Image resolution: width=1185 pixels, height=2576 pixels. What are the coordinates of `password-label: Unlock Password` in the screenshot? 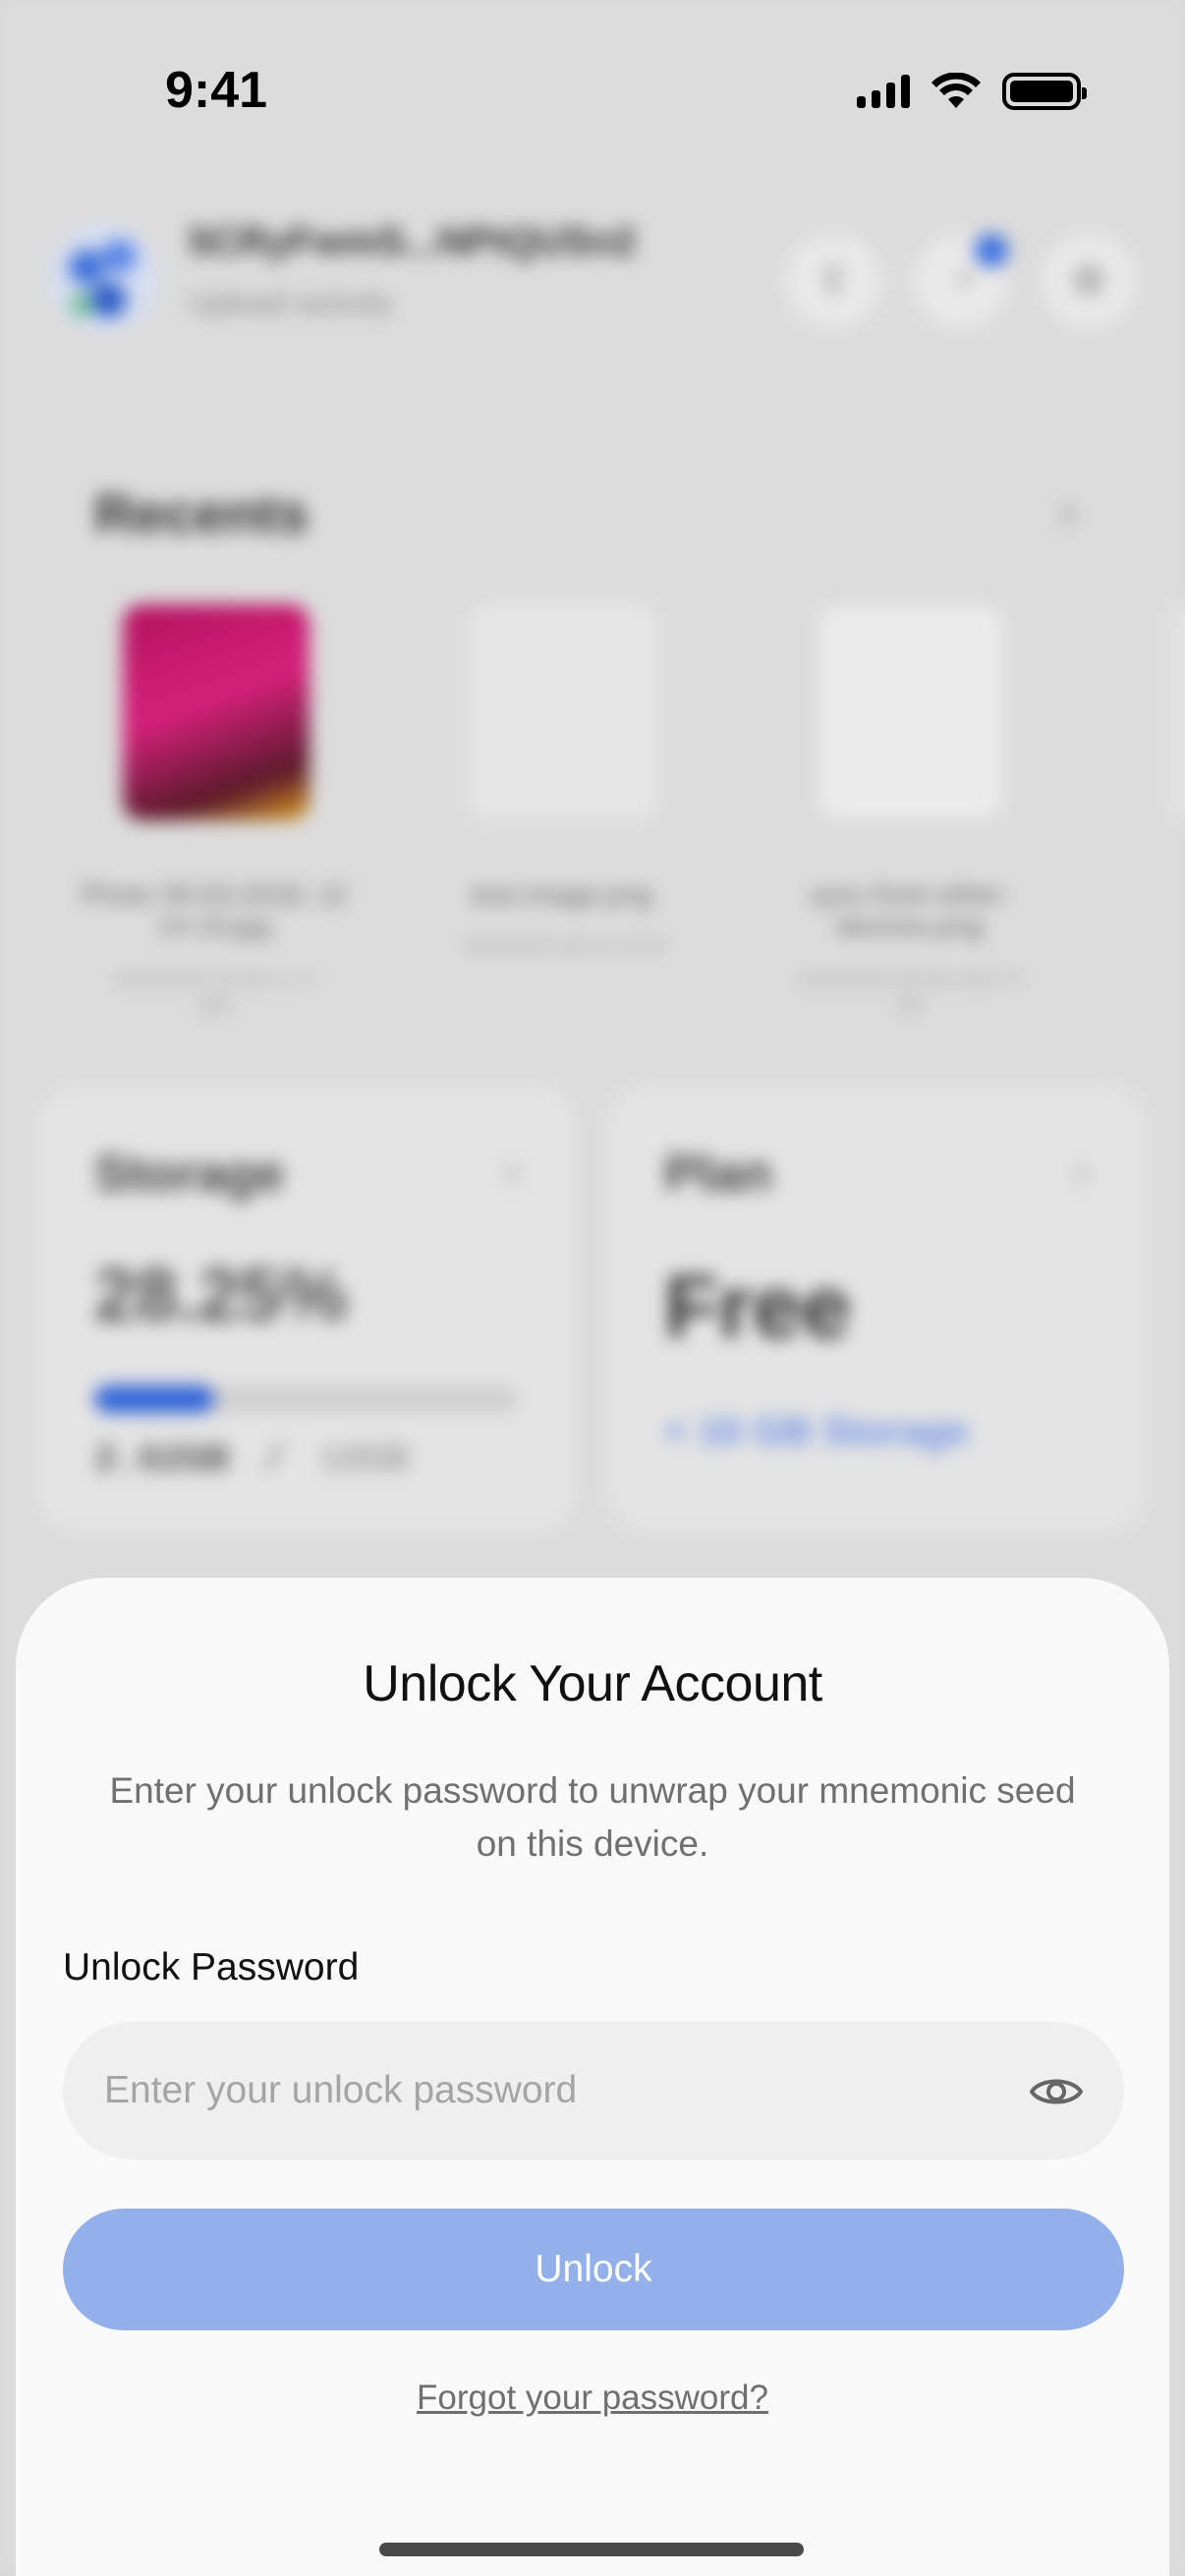 It's located at (212, 1967).